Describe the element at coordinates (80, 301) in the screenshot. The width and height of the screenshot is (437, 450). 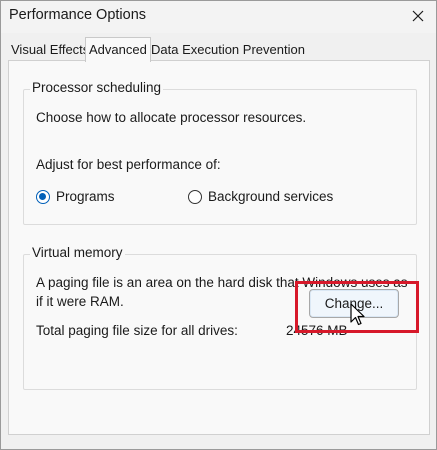
I see `virtual-memory-description-line2: if it were RAM.` at that location.